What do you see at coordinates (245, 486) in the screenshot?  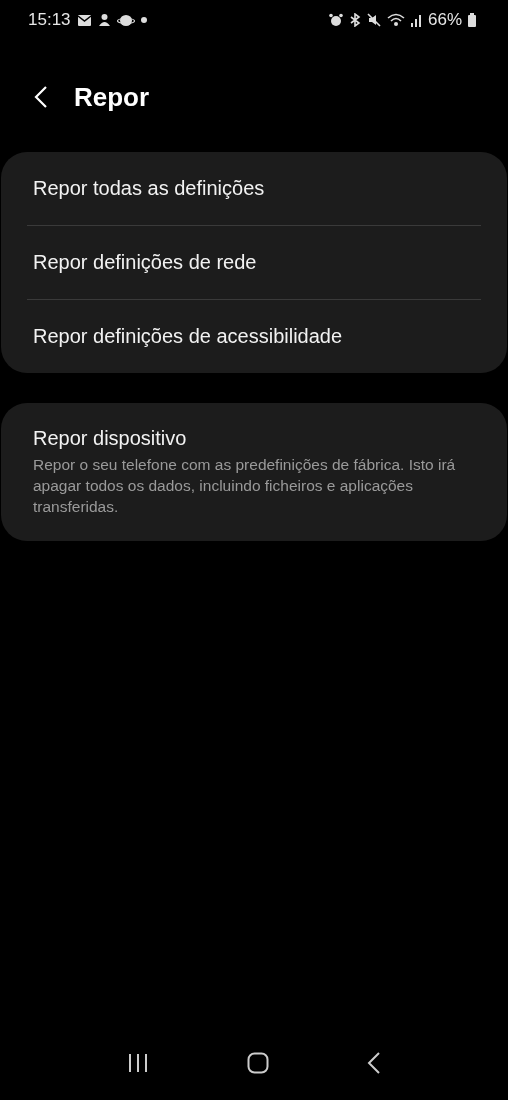 I see `setting-description: Repor o seu telefone com as predefinições de fábrica. Isto irá apagar todos os dados, incluindo ficheiros e aplicações transferidas.` at bounding box center [245, 486].